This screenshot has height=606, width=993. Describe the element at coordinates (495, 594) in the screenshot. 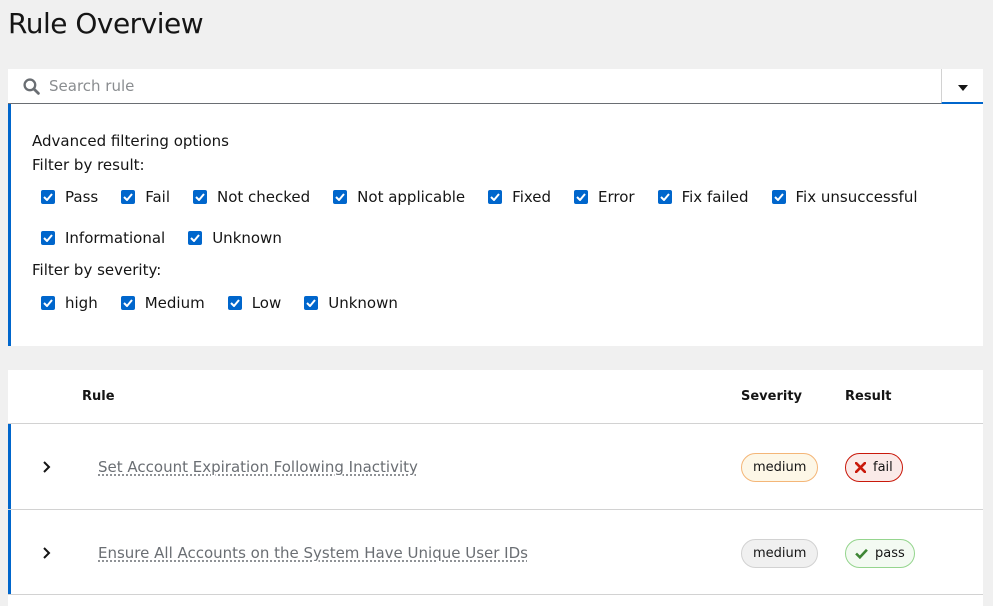

I see `row-divider` at that location.